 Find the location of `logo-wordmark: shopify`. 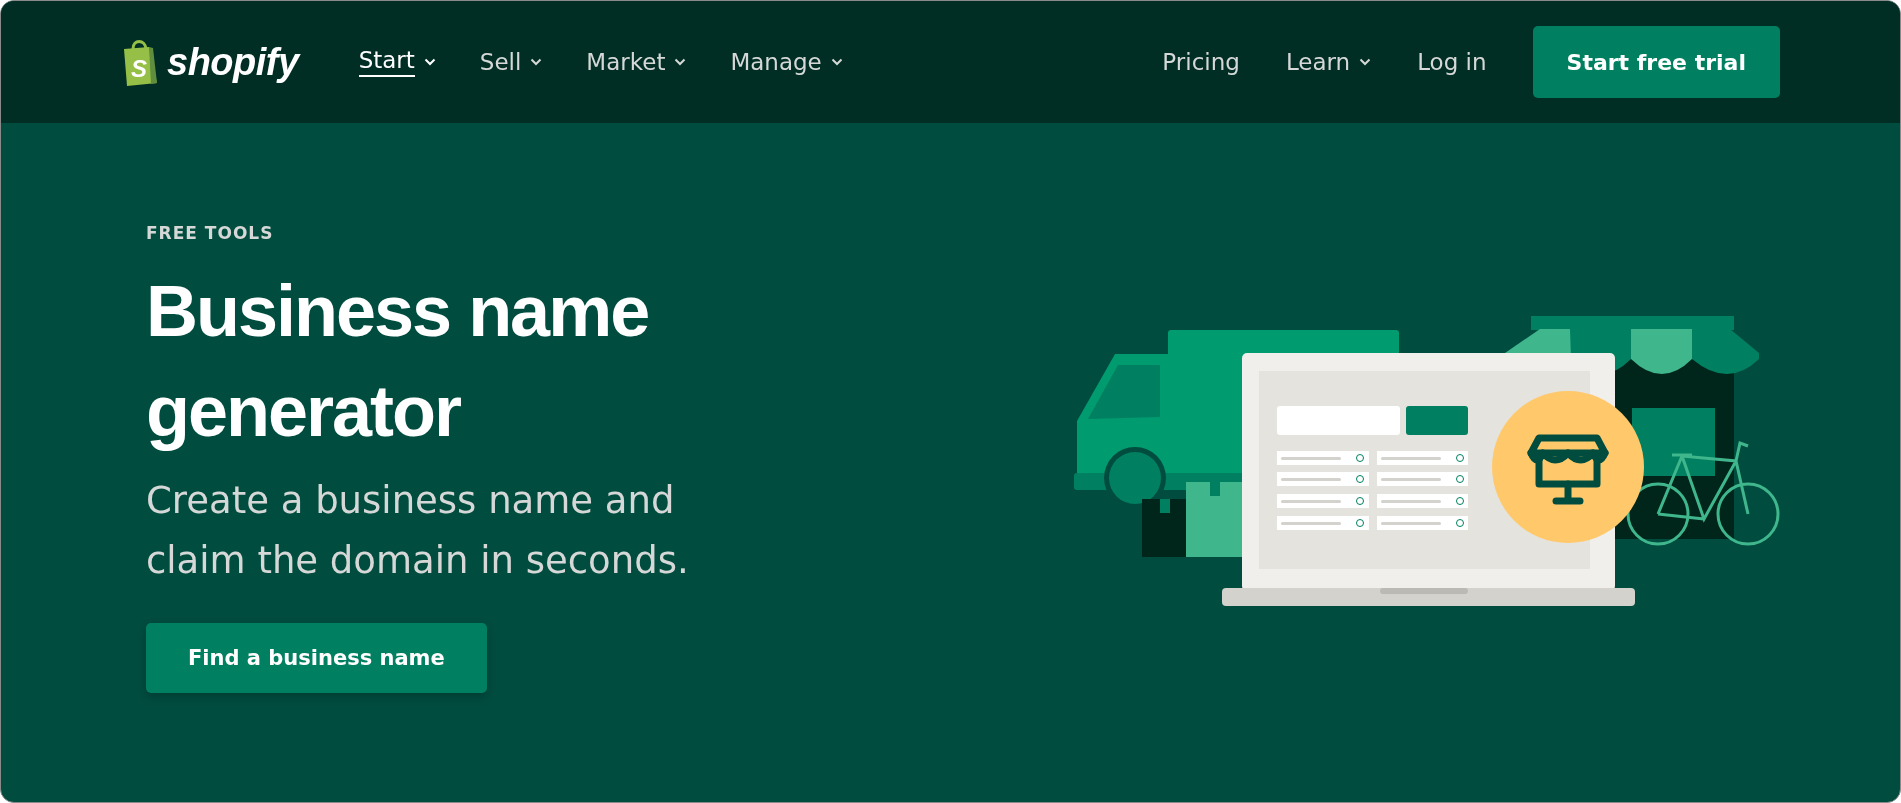

logo-wordmark: shopify is located at coordinates (233, 62).